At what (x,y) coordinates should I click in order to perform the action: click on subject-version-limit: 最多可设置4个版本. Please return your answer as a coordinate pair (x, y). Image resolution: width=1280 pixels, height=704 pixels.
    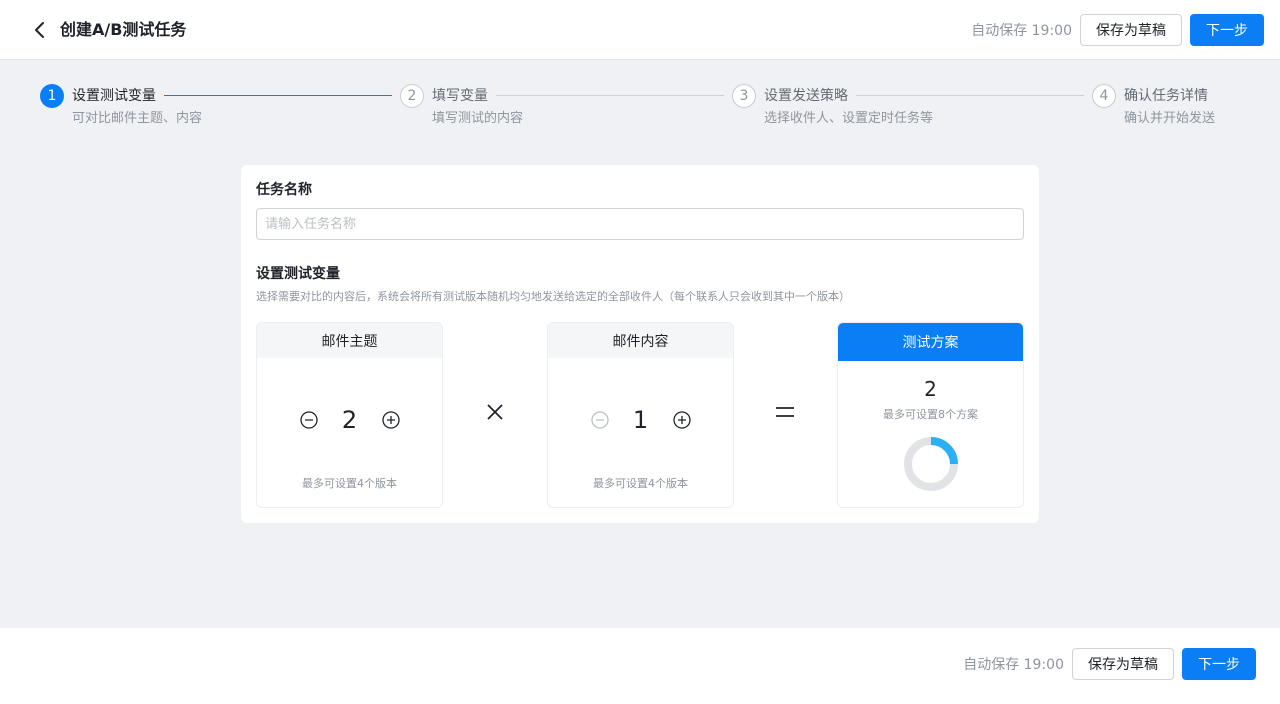
    Looking at the image, I should click on (349, 483).